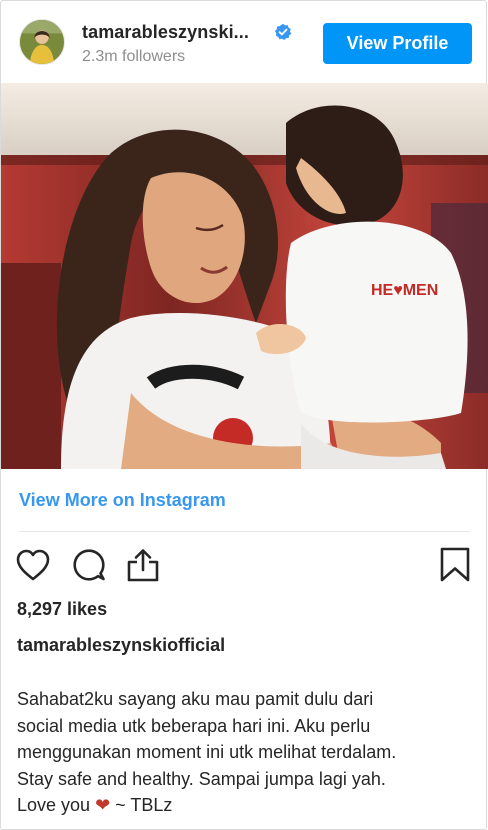  I want to click on share-upload-icon, so click(143, 565).